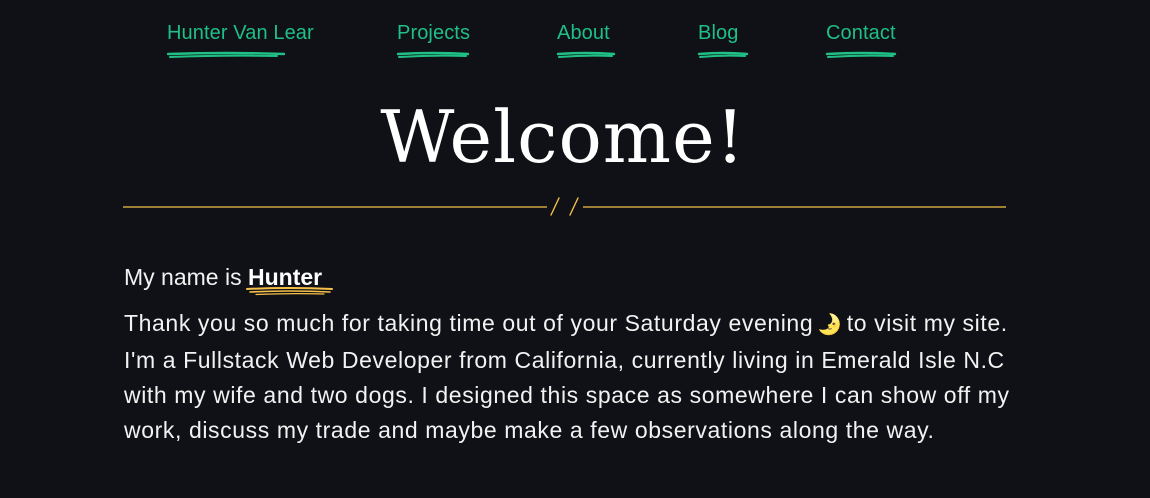 The image size is (1150, 498). I want to click on nav-link-projects: Projects, so click(433, 40).